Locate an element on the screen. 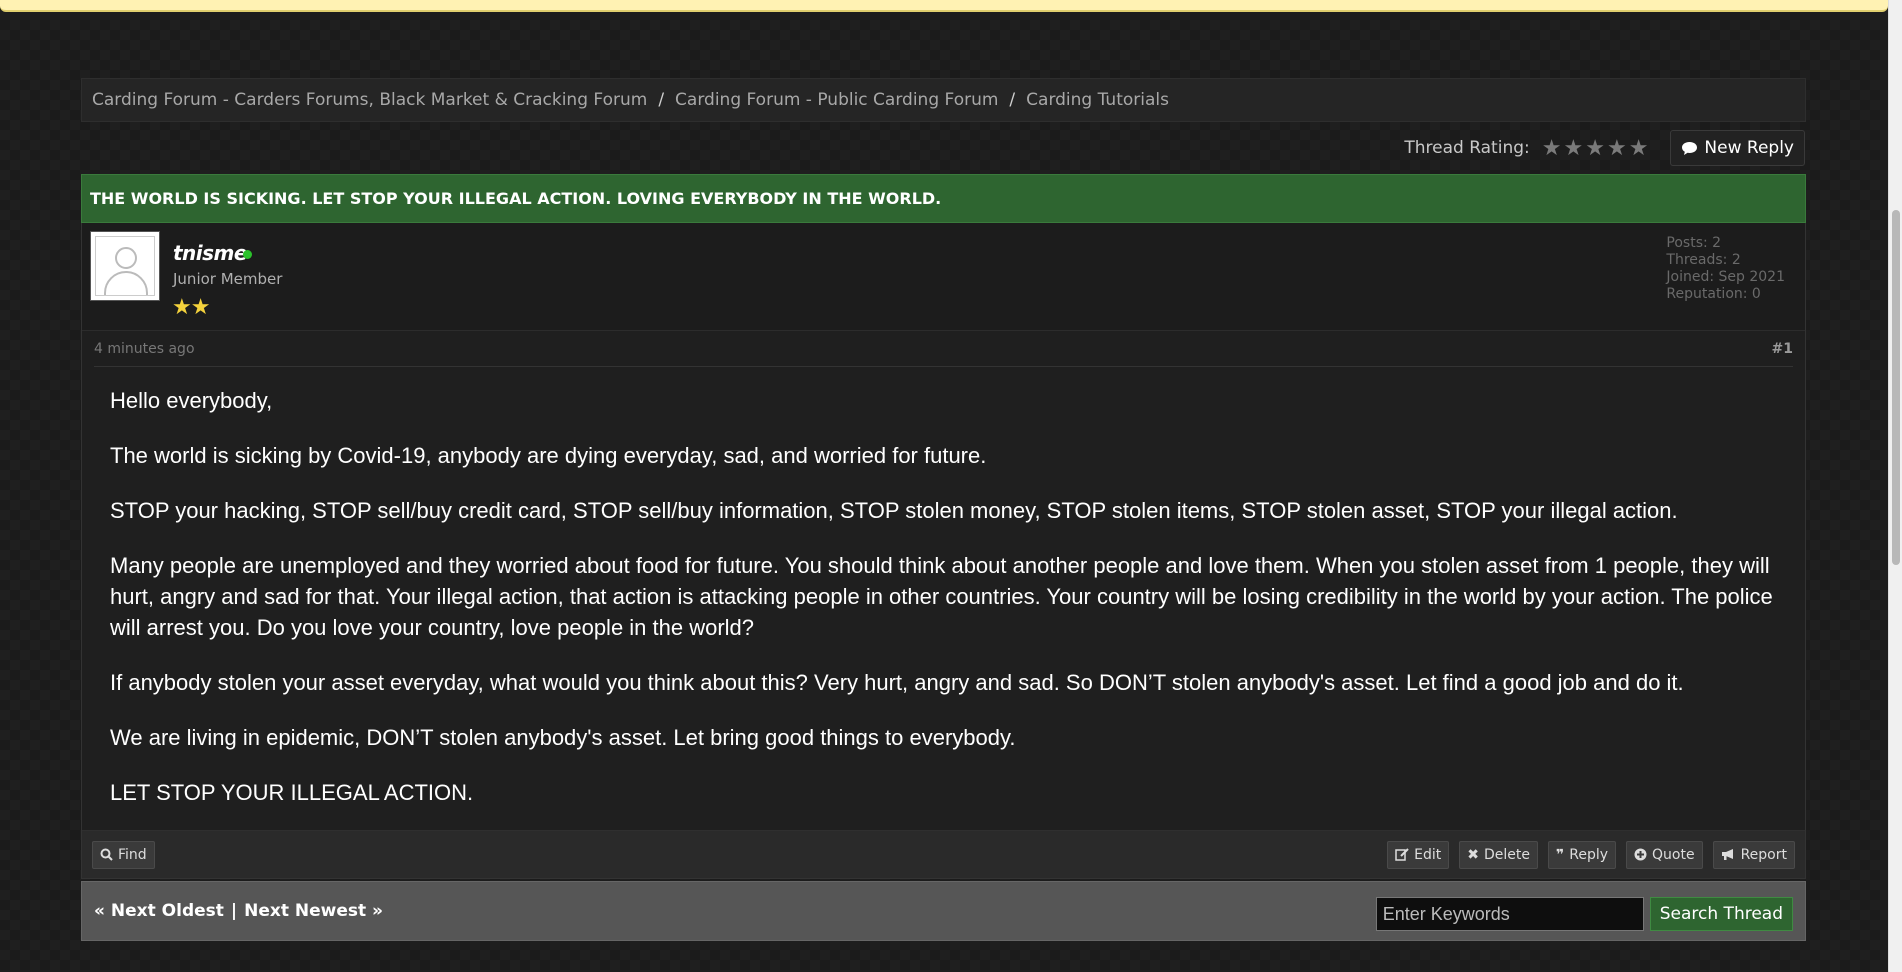  user-rank-stars-icon: ★★ is located at coordinates (191, 306).